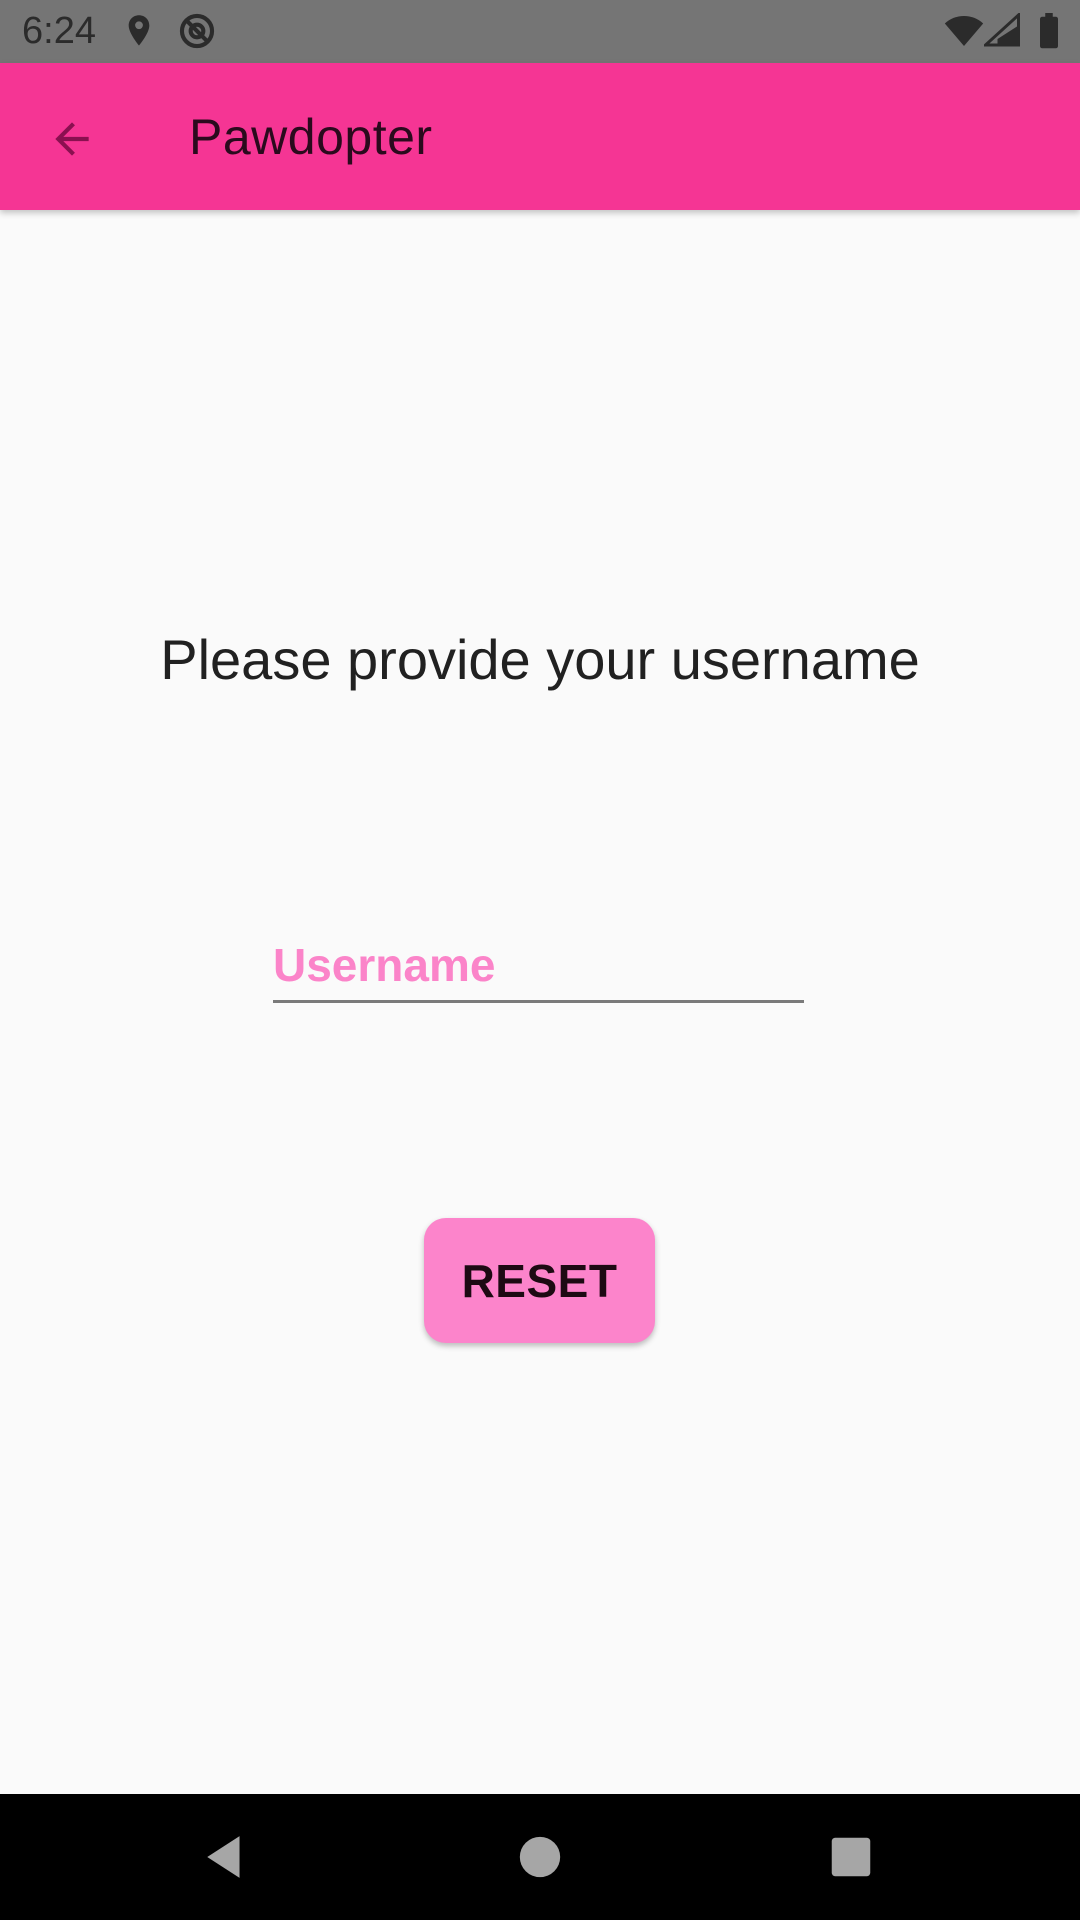 The image size is (1080, 1920). What do you see at coordinates (311, 137) in the screenshot?
I see `app-title: Pawdopter` at bounding box center [311, 137].